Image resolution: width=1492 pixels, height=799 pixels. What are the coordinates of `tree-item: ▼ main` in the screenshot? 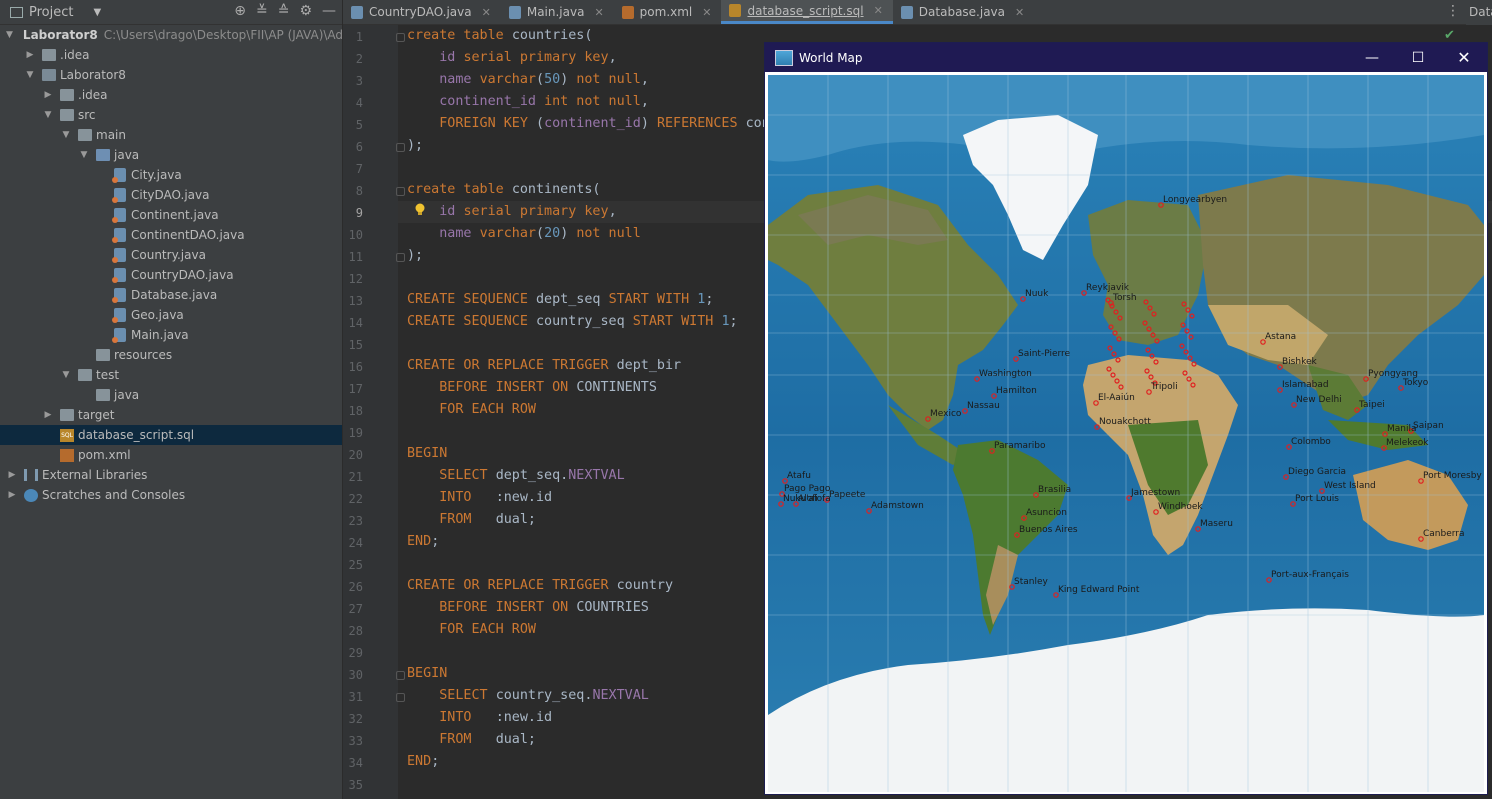 It's located at (171, 135).